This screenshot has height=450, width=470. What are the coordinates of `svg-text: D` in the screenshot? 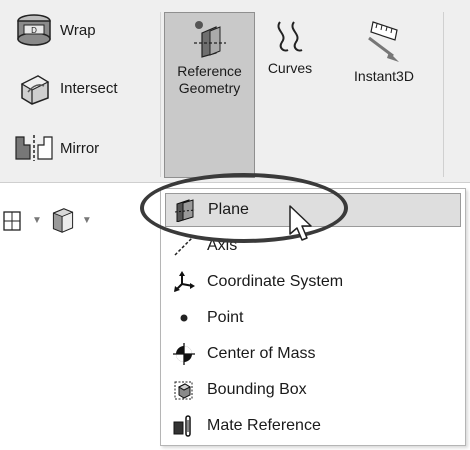 It's located at (34, 30).